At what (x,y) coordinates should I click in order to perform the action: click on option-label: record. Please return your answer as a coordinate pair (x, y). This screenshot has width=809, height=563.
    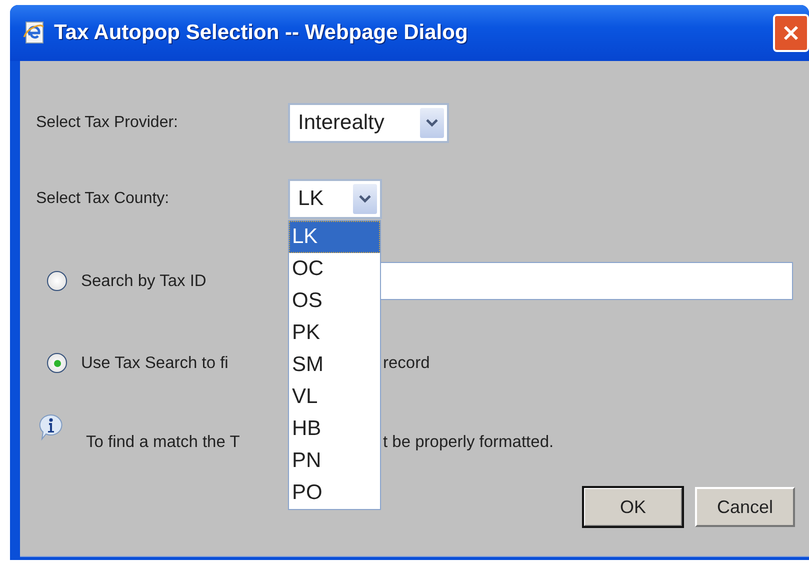
    Looking at the image, I should click on (406, 363).